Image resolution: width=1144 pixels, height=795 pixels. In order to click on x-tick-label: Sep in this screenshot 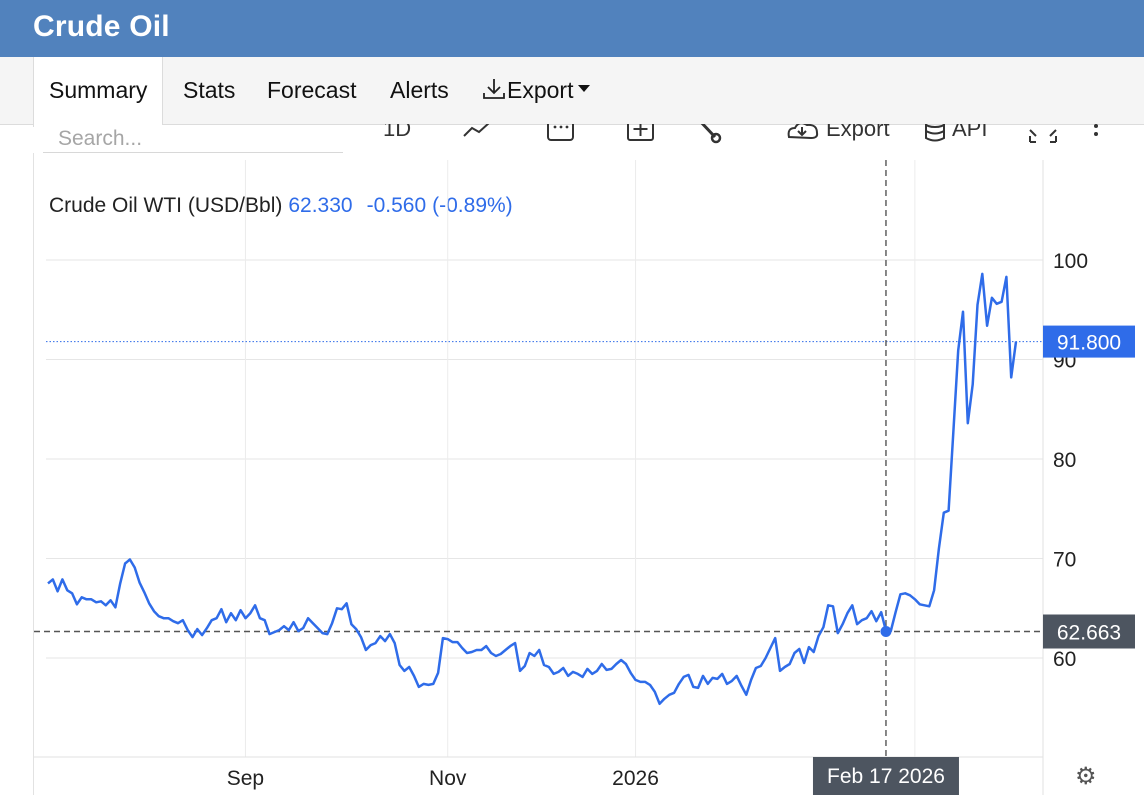, I will do `click(245, 778)`.